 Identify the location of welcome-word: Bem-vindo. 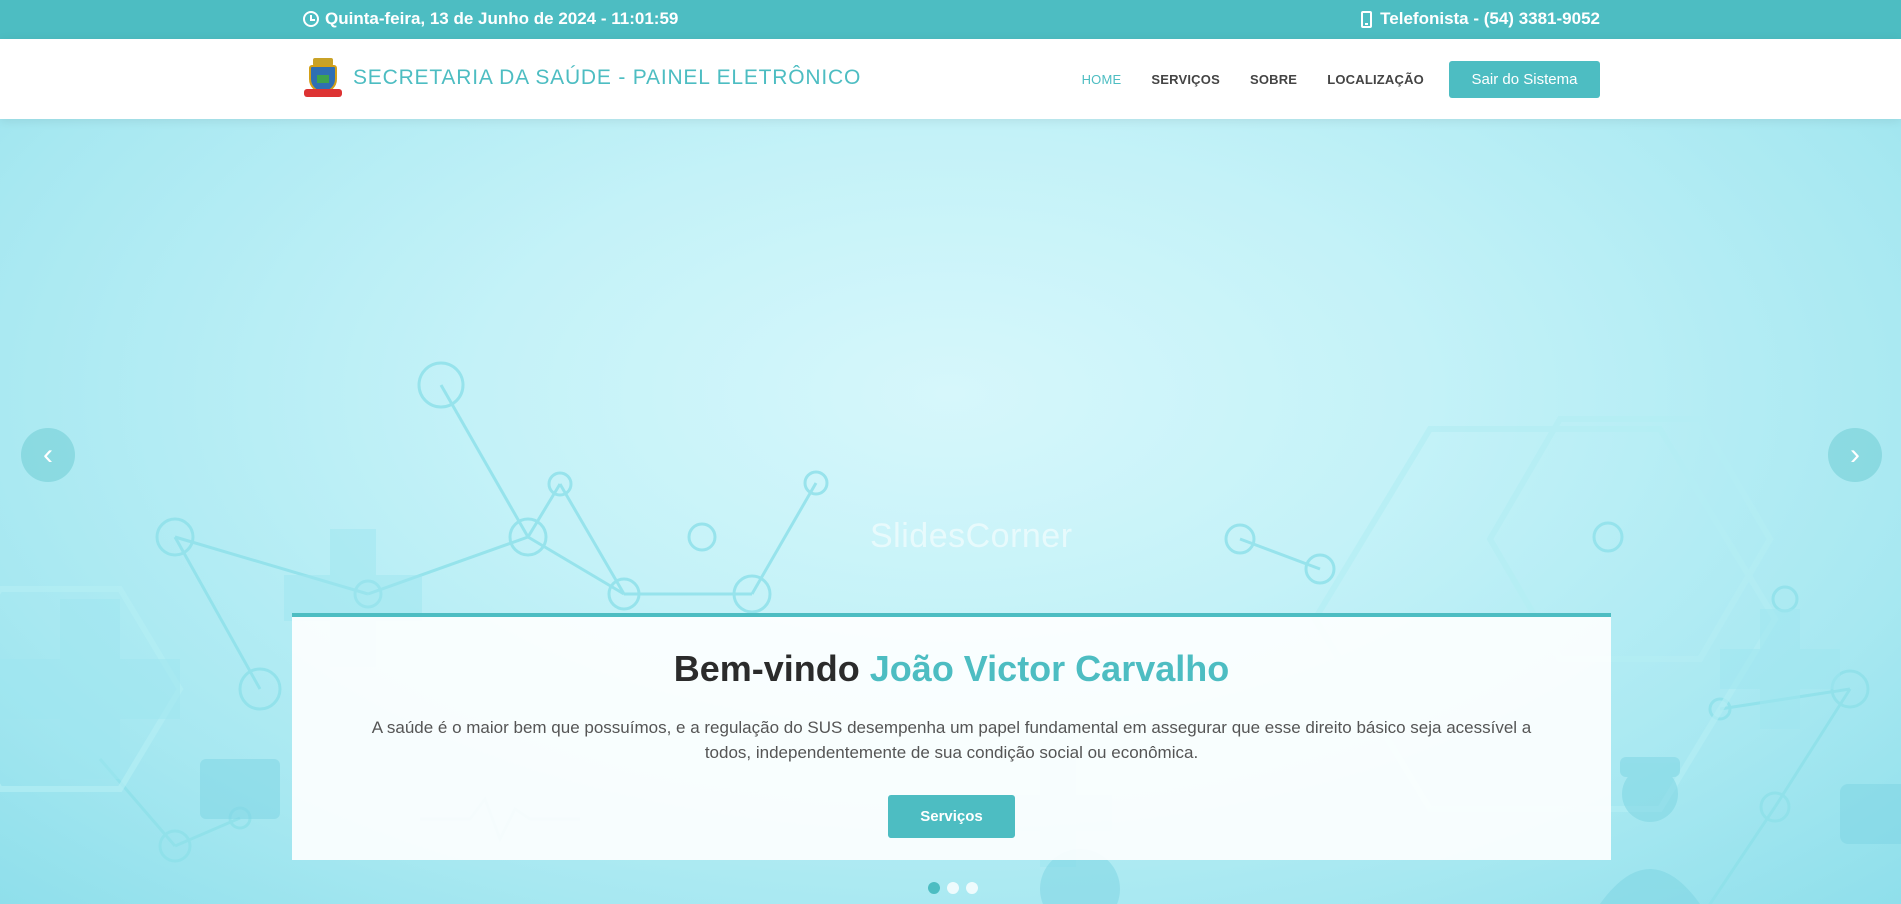
(766, 668).